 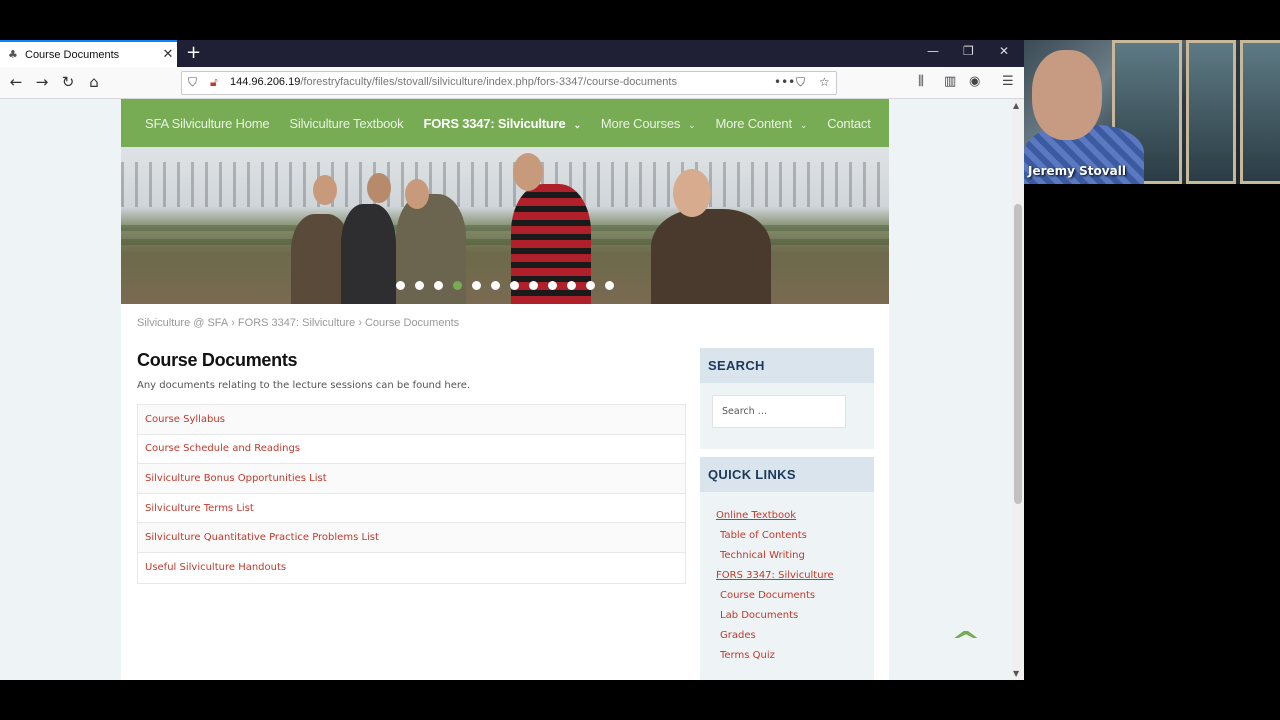 I want to click on nav-more-content: More Content ⌄, so click(x=762, y=123).